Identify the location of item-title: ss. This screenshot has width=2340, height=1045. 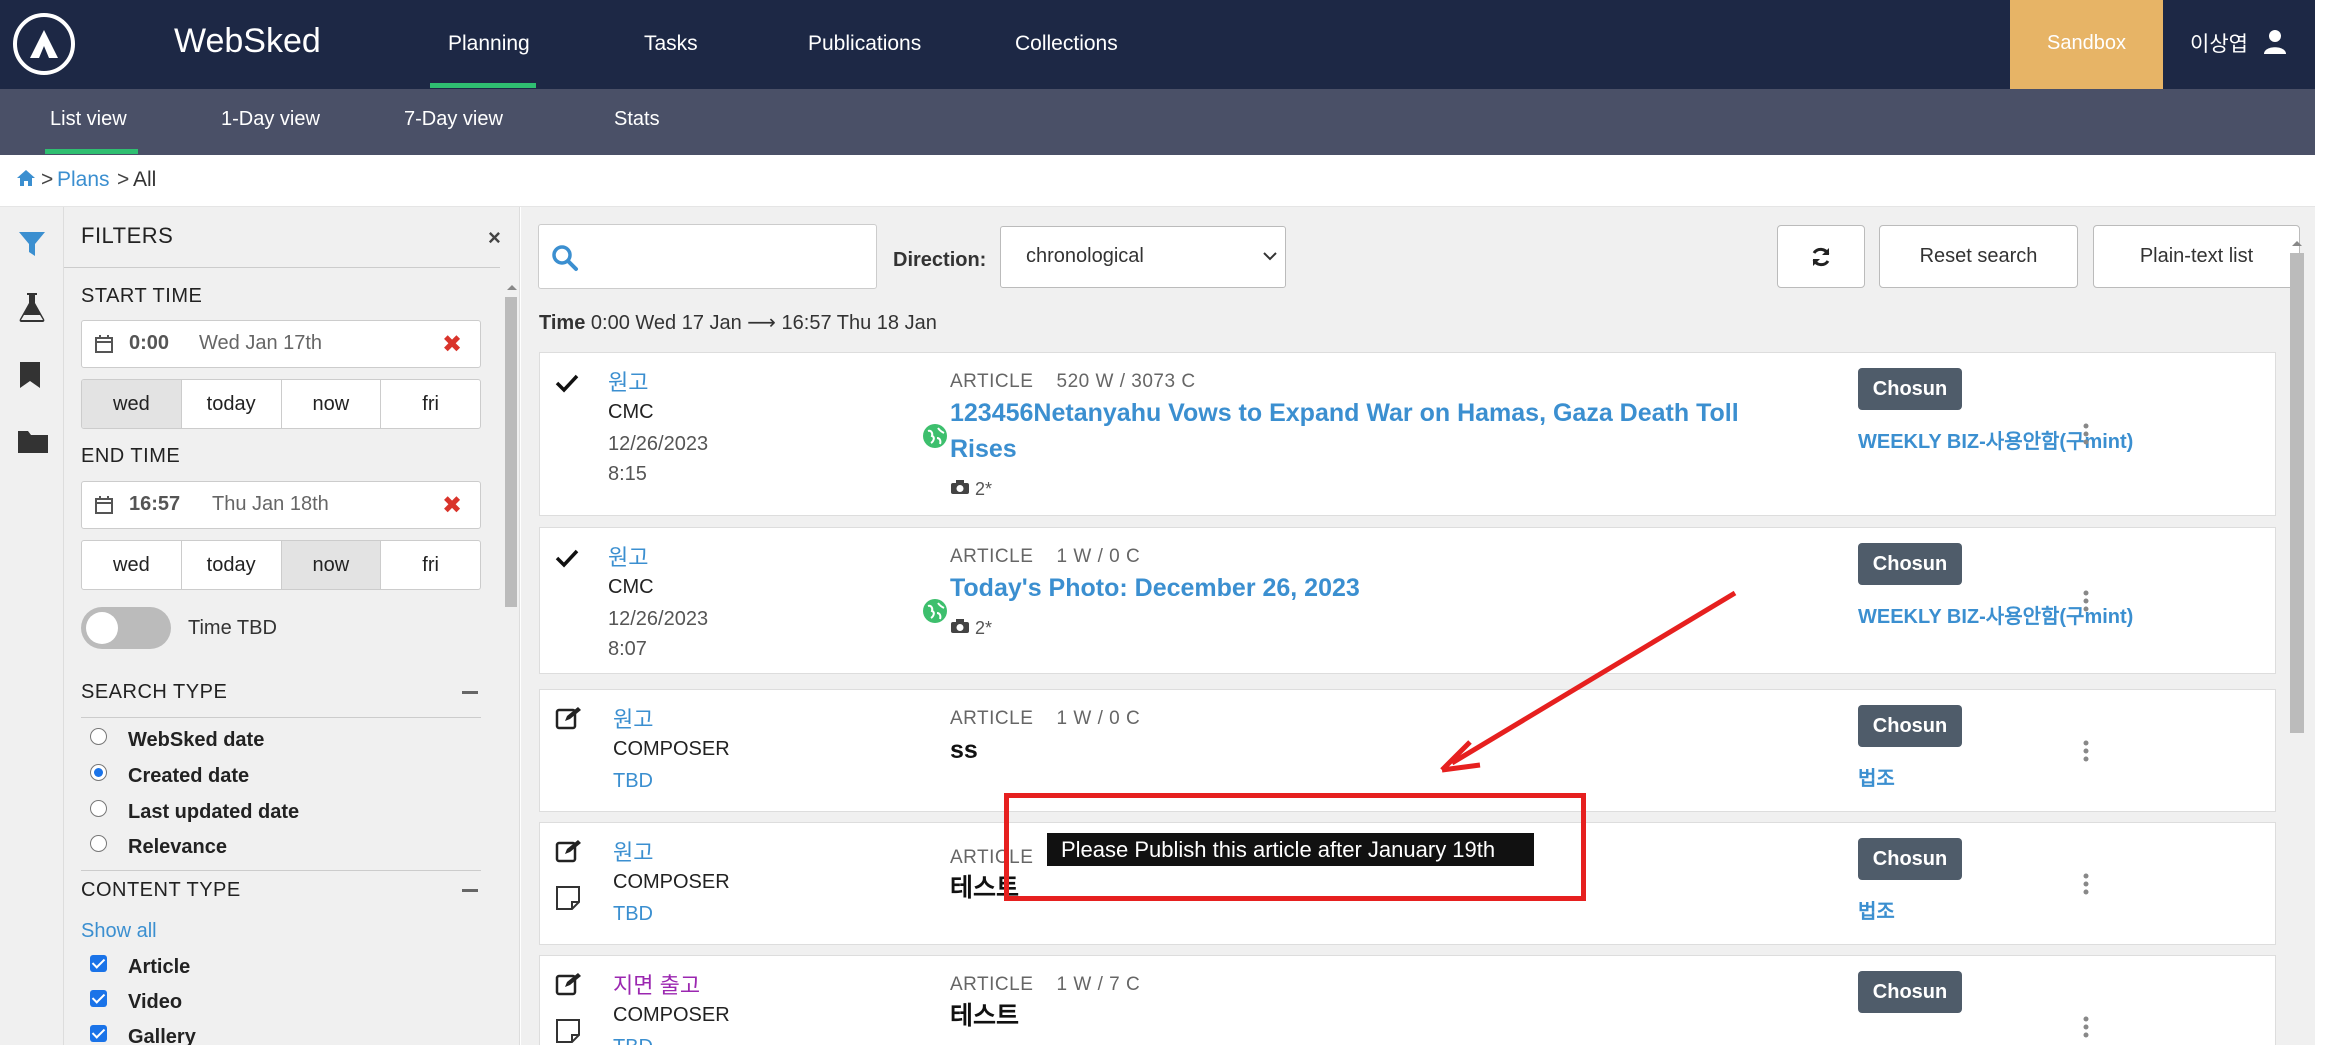
(1375, 750).